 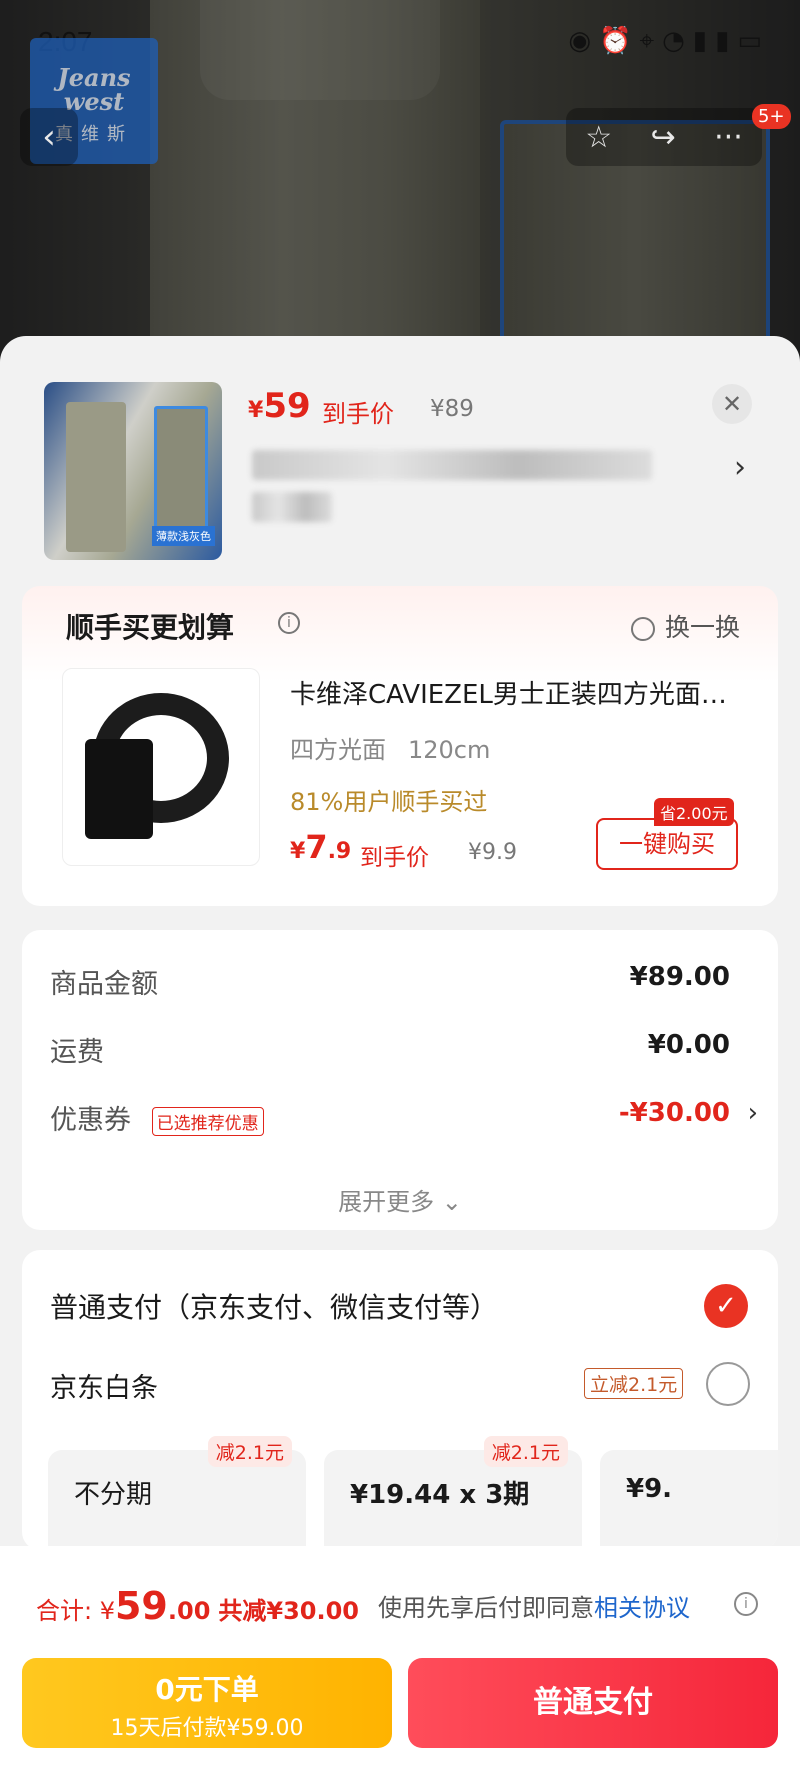 What do you see at coordinates (177, 1493) in the screenshot?
I see `installment-plan: 不分期 减2.1元` at bounding box center [177, 1493].